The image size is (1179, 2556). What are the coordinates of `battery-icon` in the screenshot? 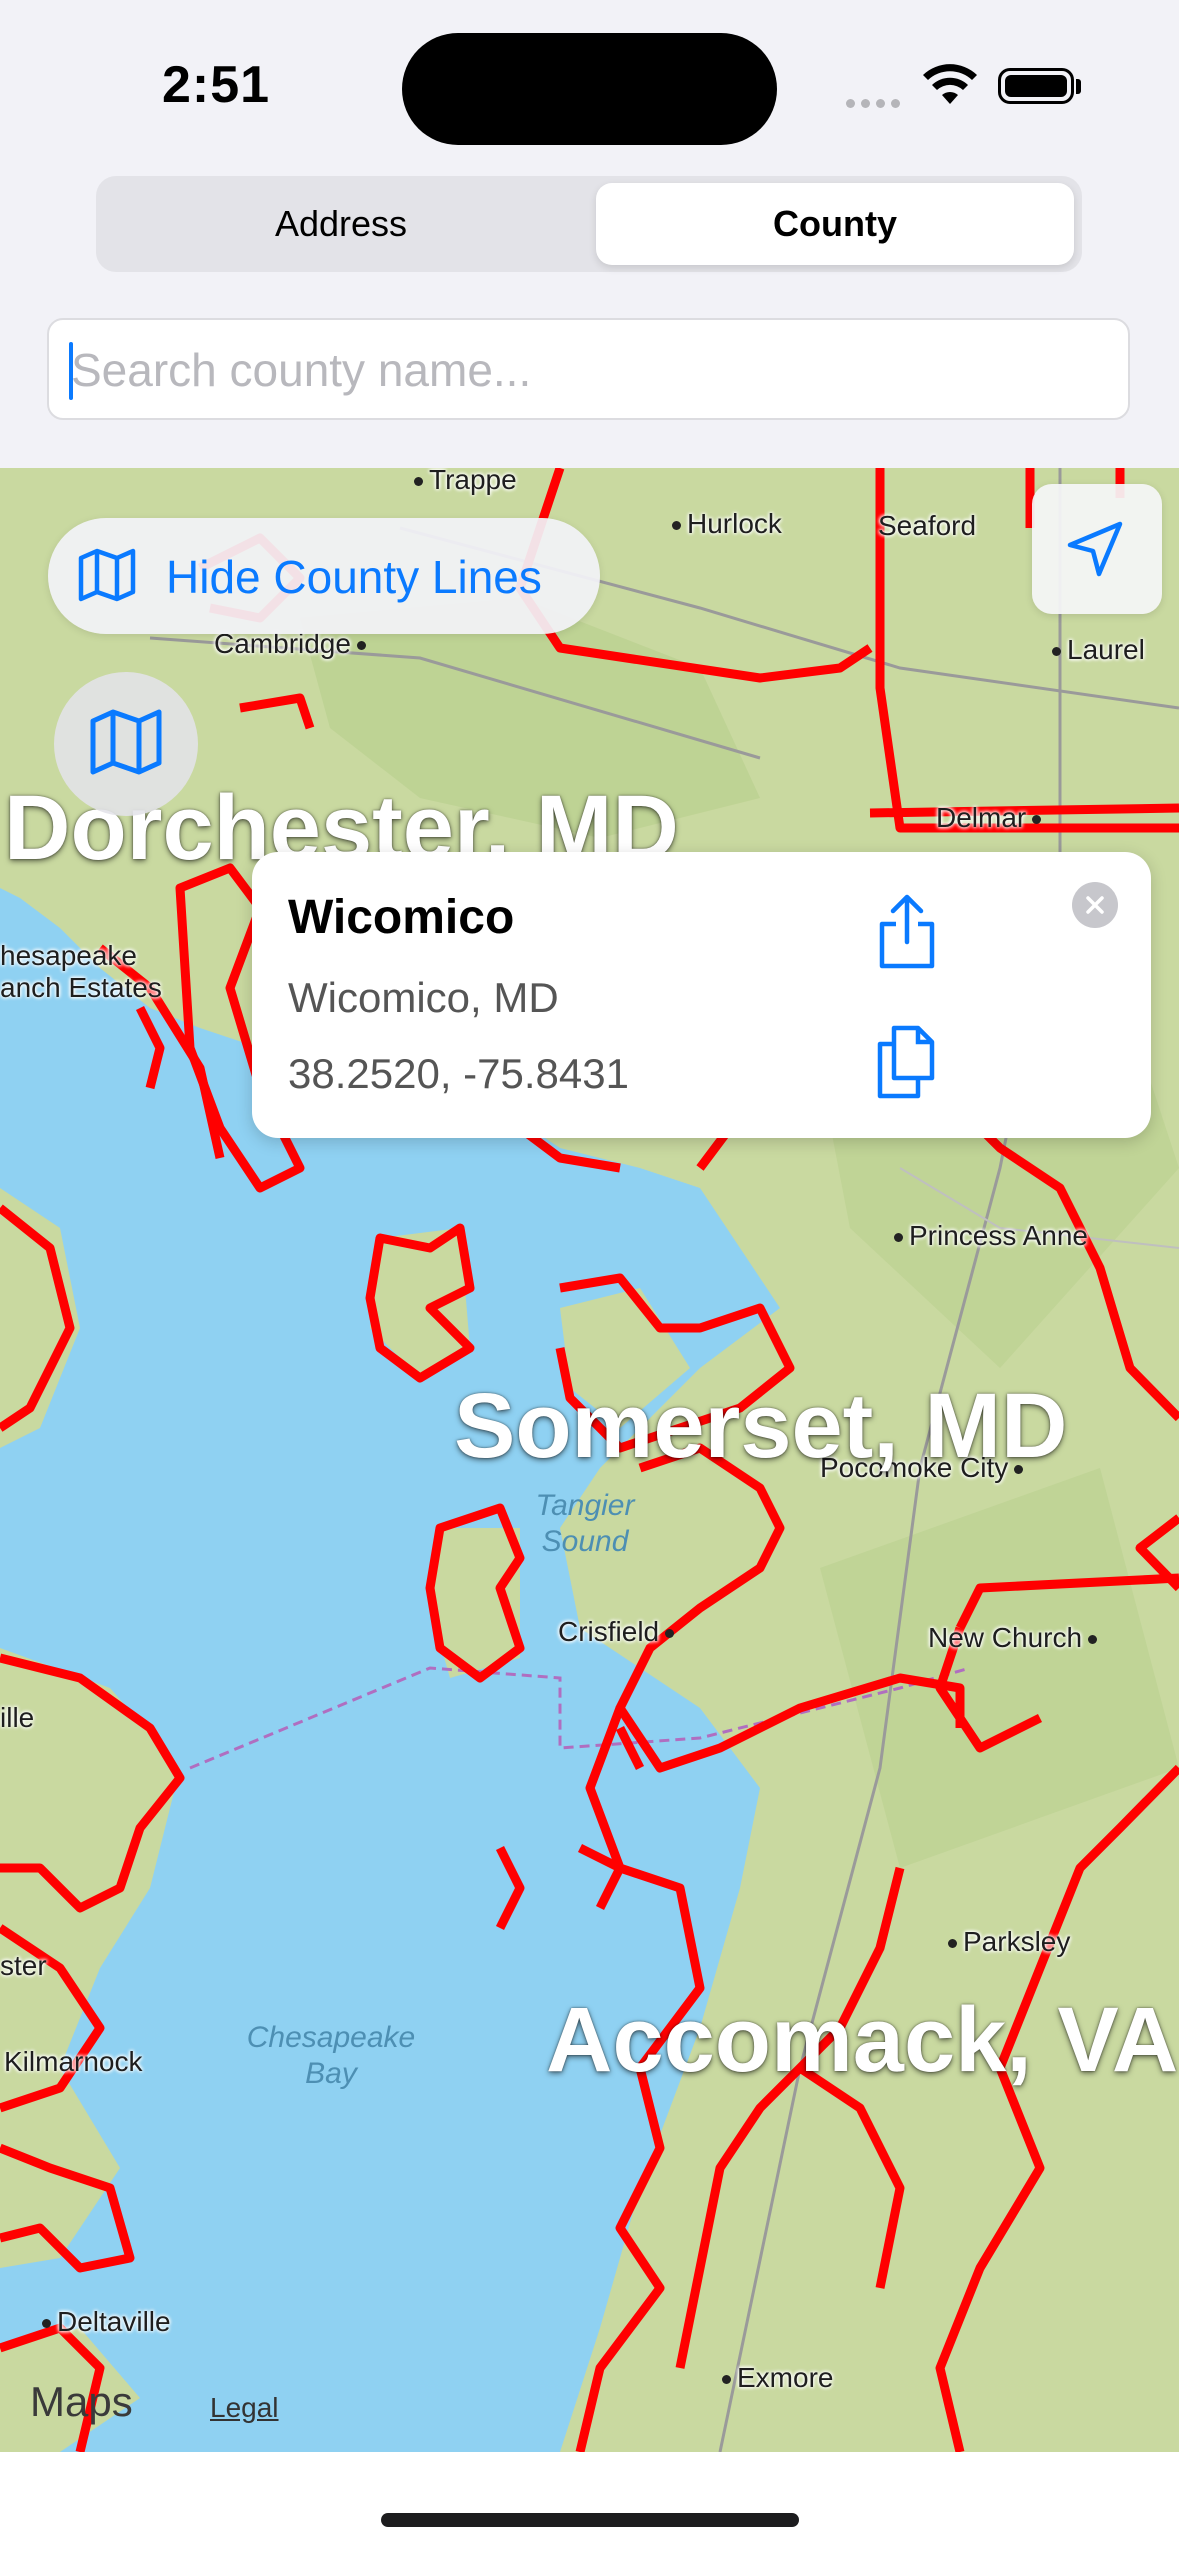 It's located at (1036, 86).